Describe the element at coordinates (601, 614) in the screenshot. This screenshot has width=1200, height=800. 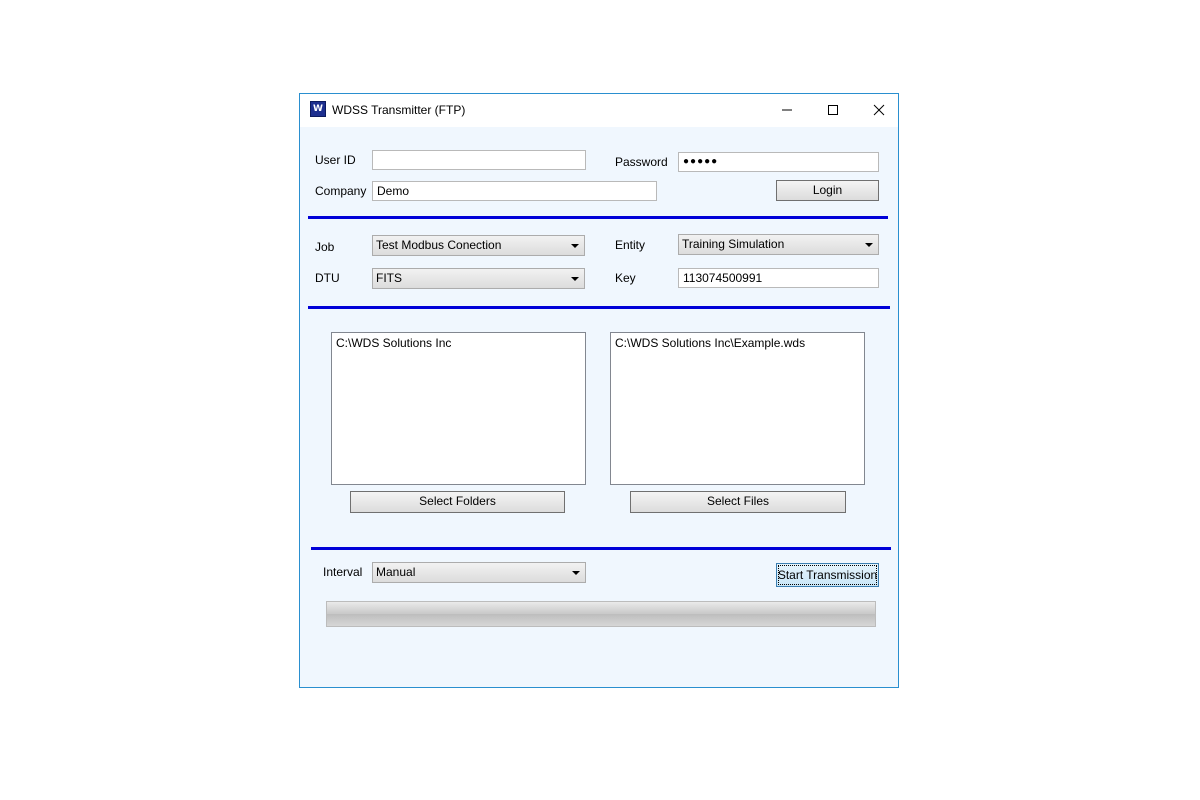
I see `transmission-progress-bar` at that location.